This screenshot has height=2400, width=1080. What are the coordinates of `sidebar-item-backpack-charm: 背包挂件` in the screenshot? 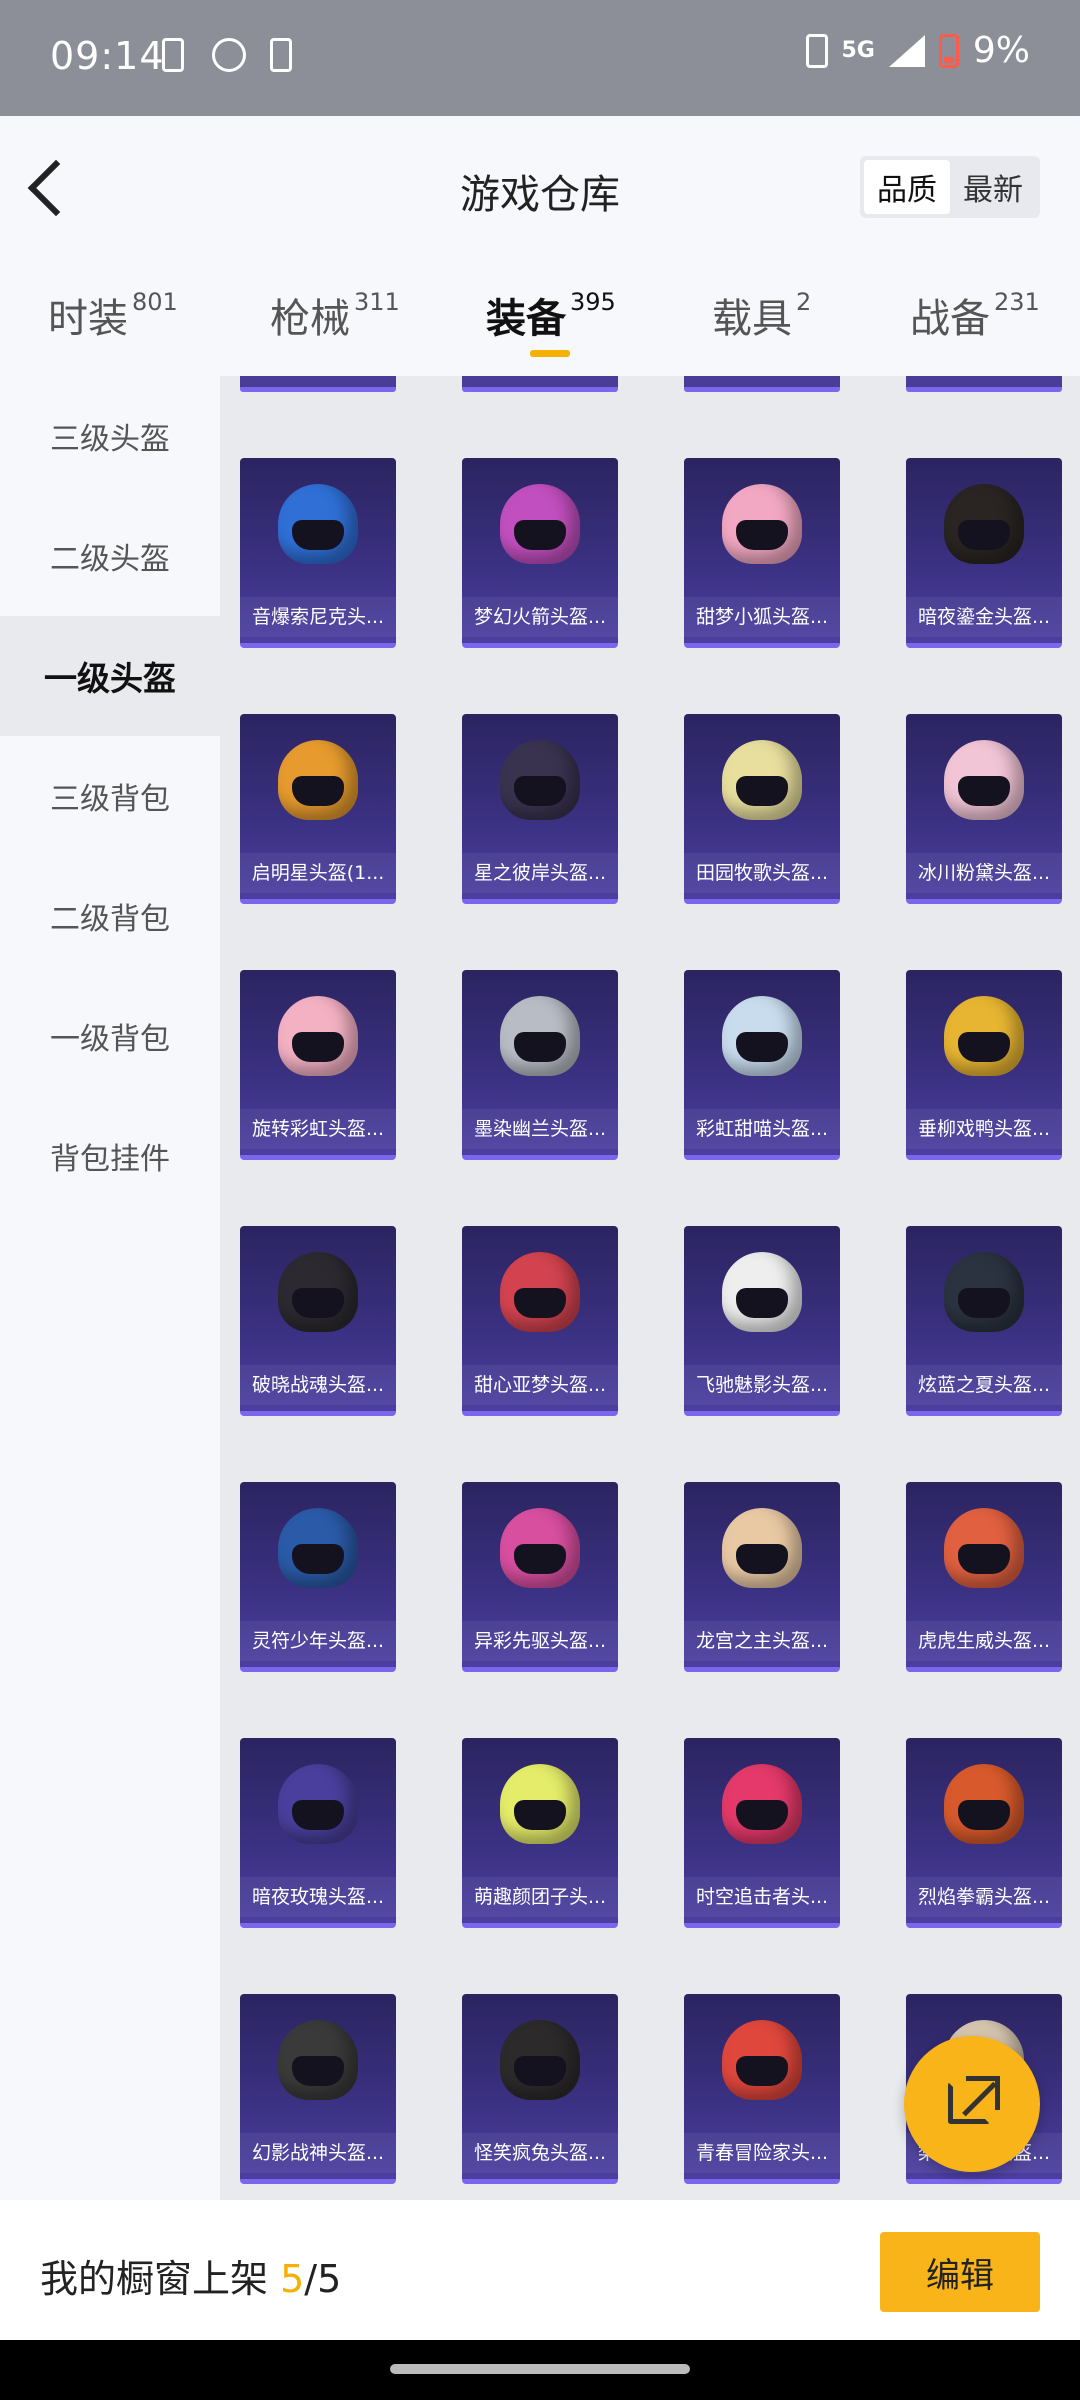 It's located at (110, 1156).